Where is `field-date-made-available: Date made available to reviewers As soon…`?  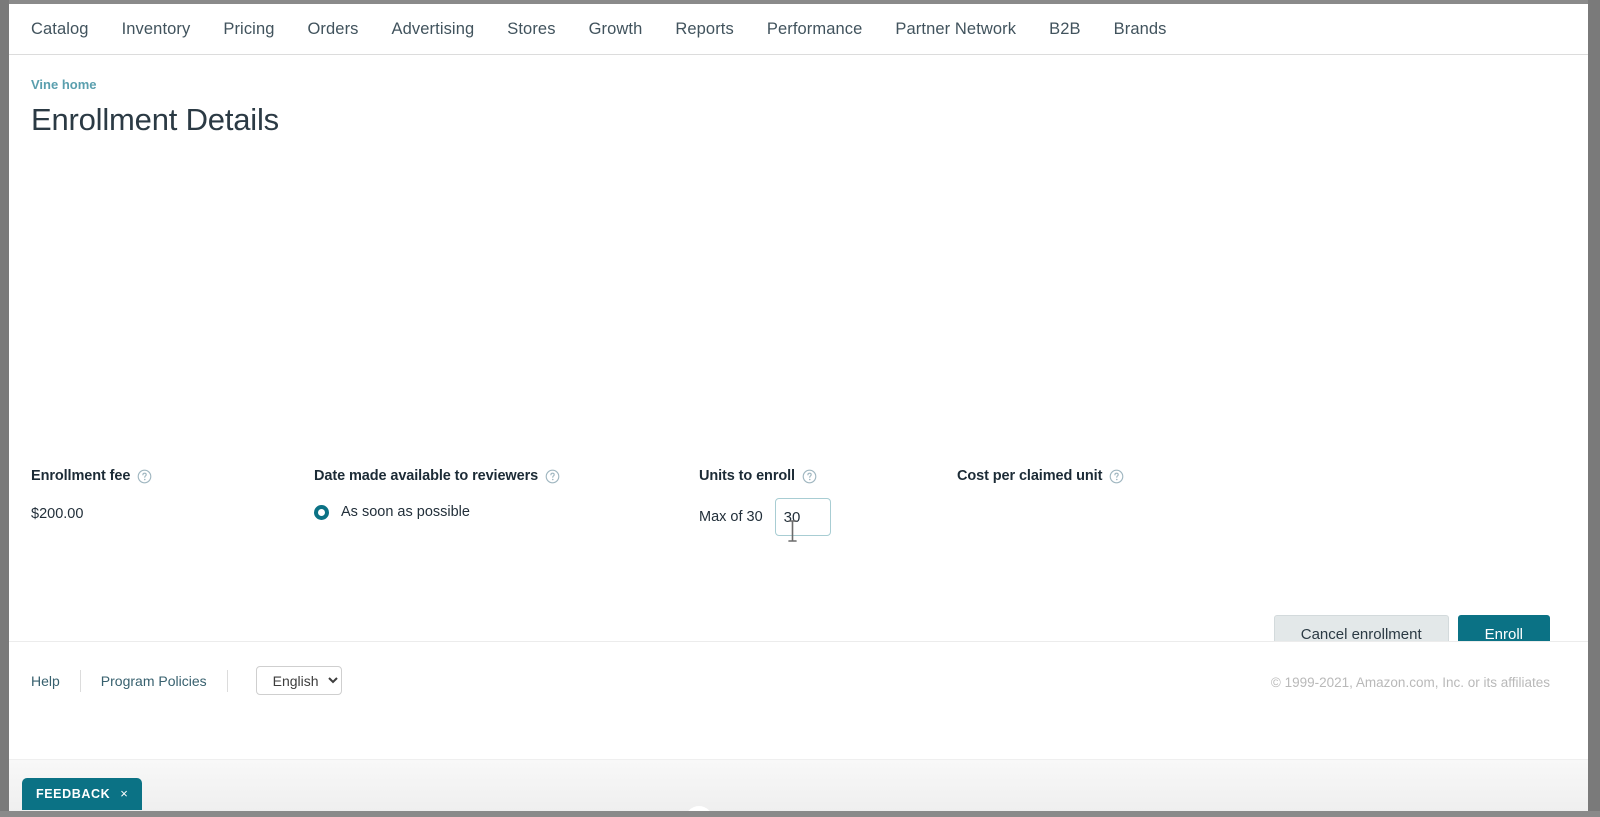
field-date-made-available: Date made available to reviewers As soon… is located at coordinates (506, 502).